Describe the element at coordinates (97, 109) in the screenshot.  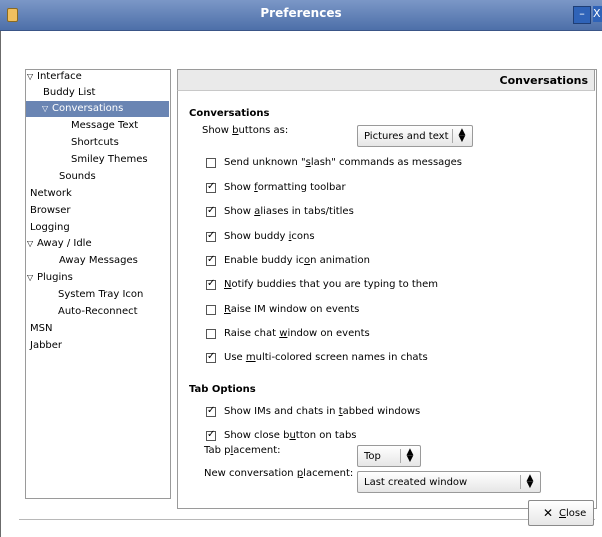
I see `tree-item-conversations: ▽ Conversations` at that location.